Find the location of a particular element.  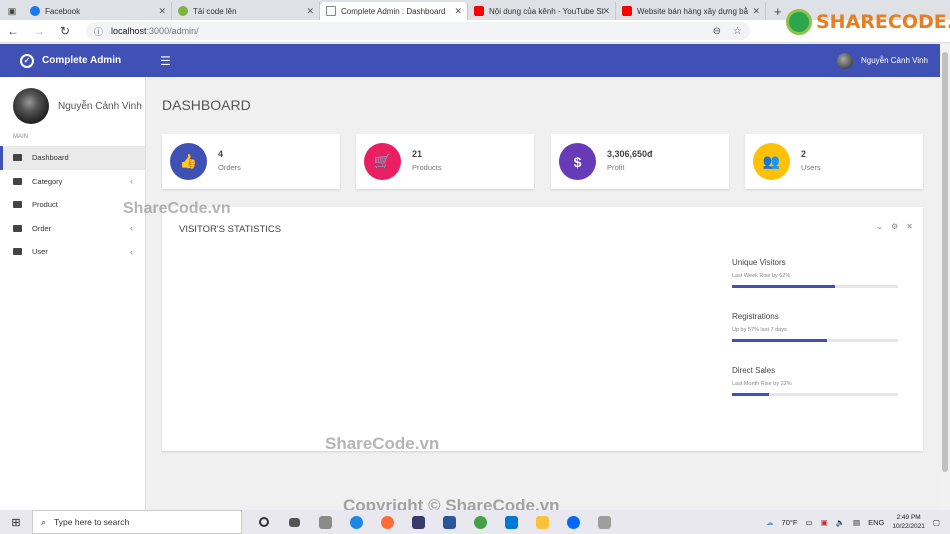

vscode-icon is located at coordinates (511, 522).